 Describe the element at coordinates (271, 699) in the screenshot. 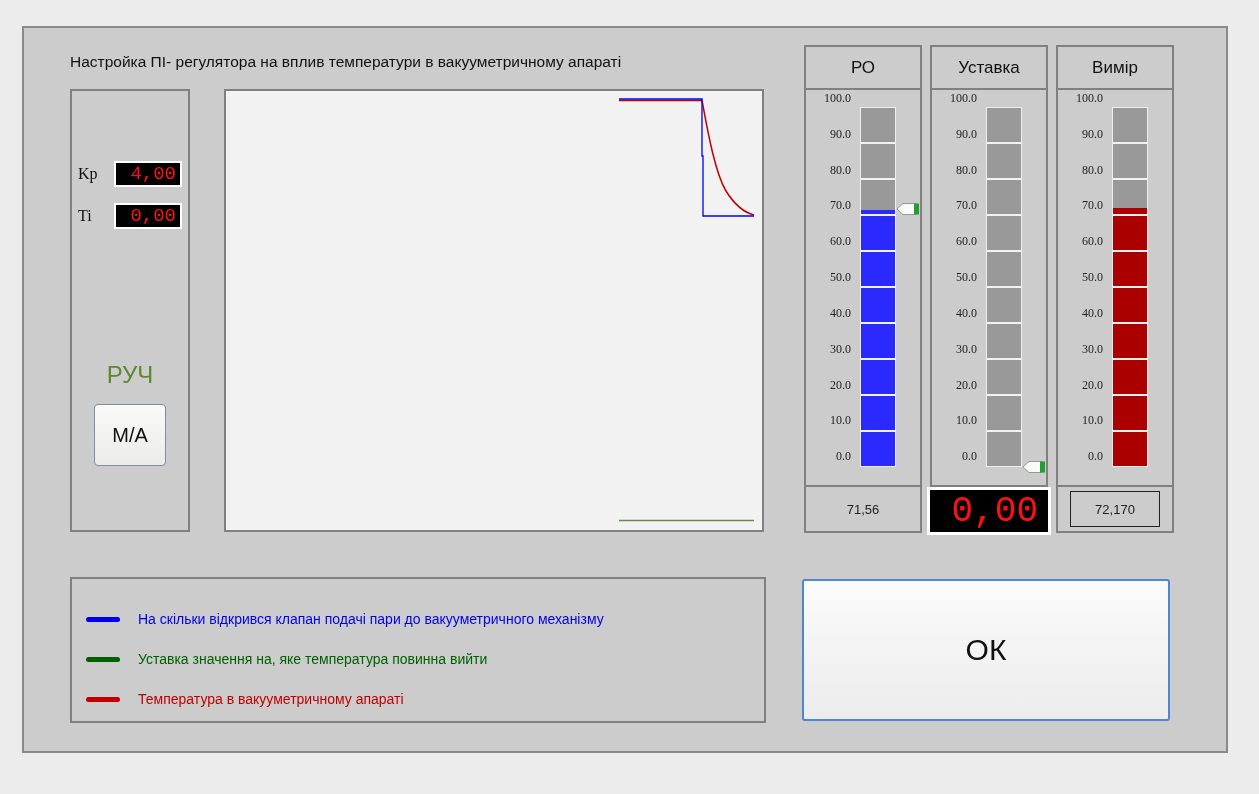

I see `legend-label: Температура в вакууметричному апараті` at that location.